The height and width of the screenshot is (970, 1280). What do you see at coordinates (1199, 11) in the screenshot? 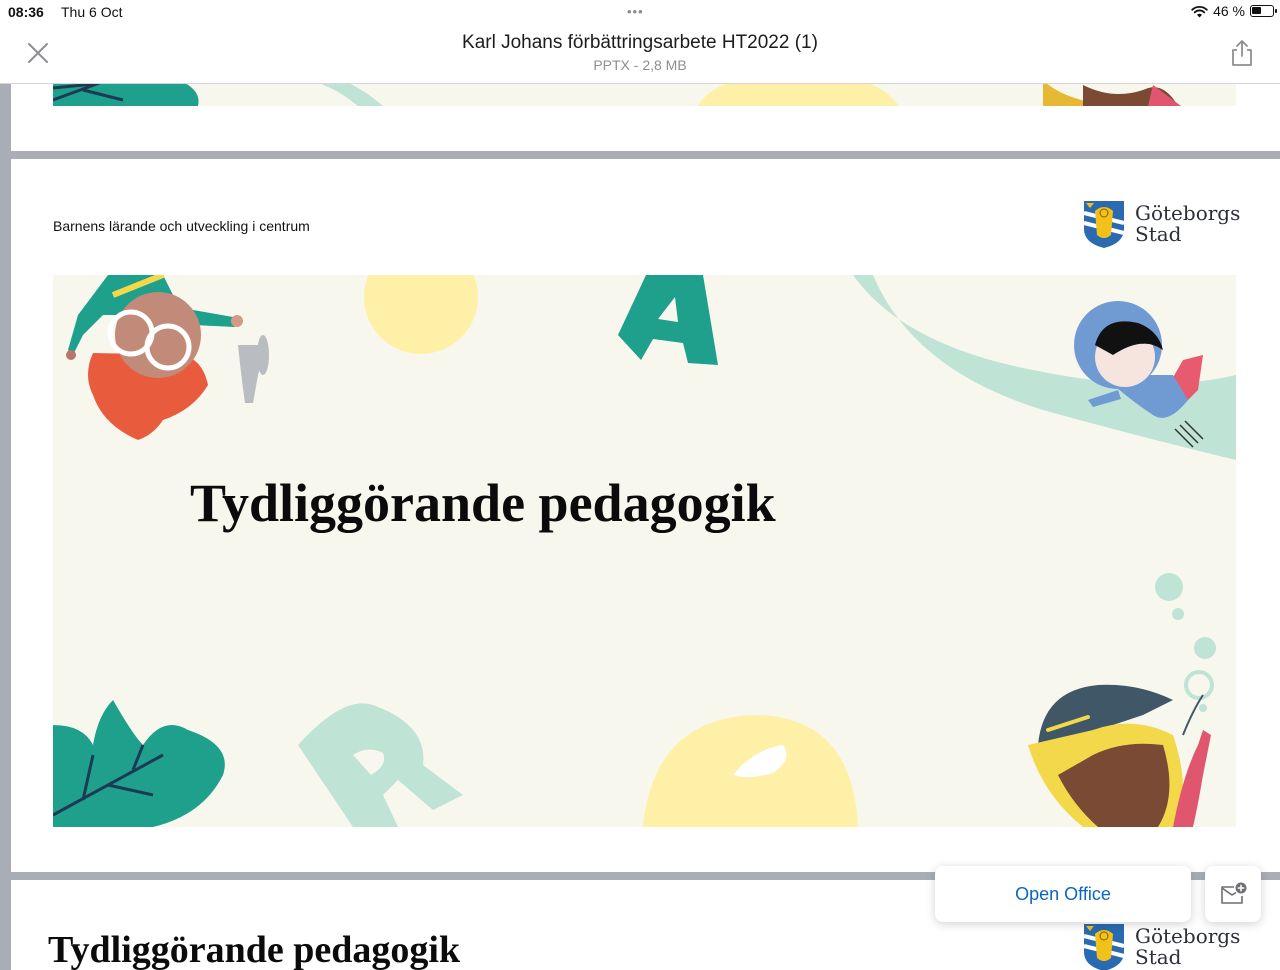
I see `wifi-icon` at bounding box center [1199, 11].